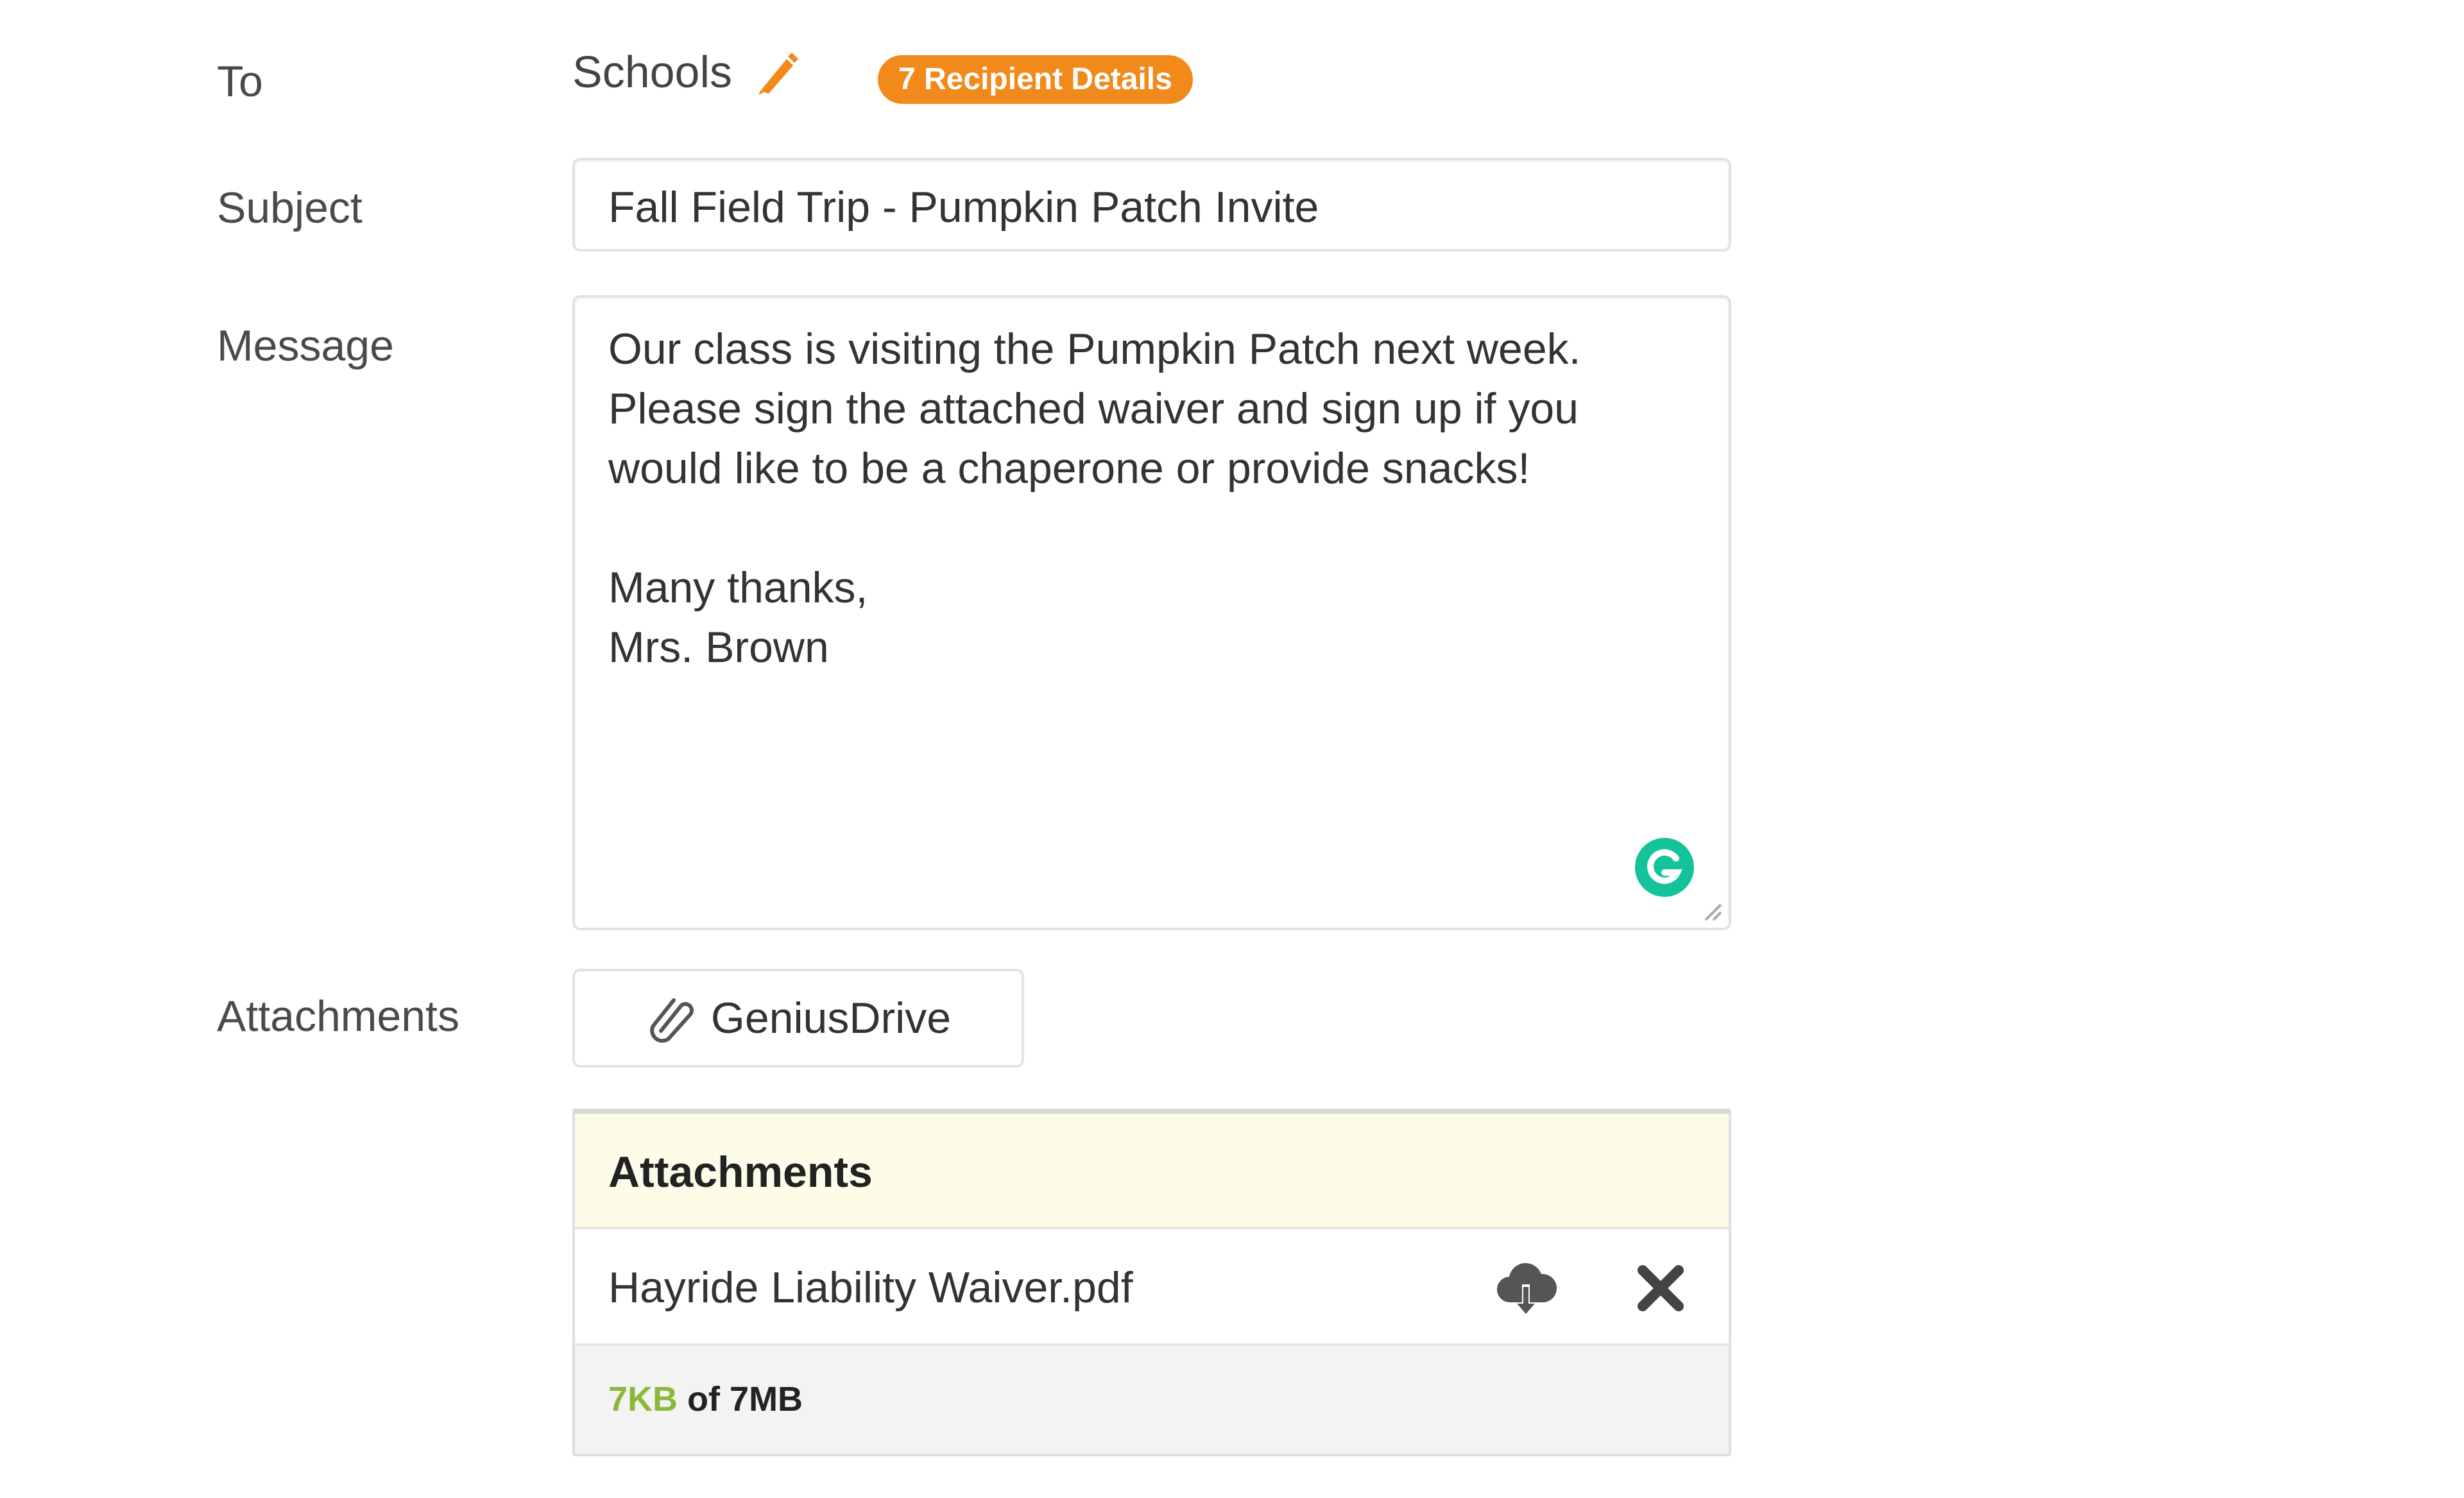 The height and width of the screenshot is (1498, 2464). What do you see at coordinates (1152, 1171) in the screenshot?
I see `attachments-panel-header: Attachments` at bounding box center [1152, 1171].